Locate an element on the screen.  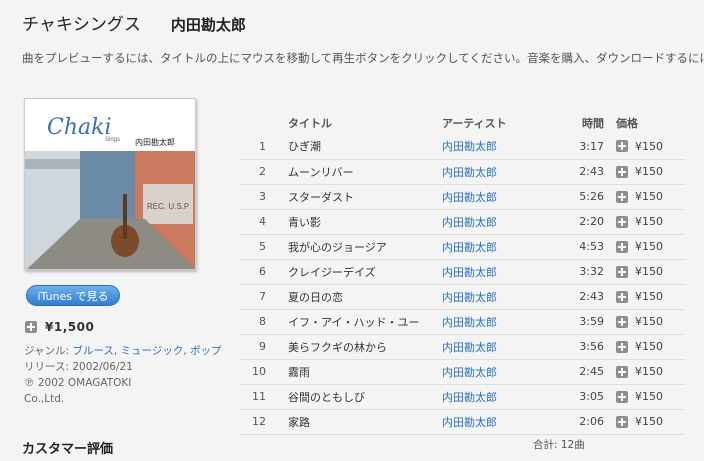
track-number: 4 is located at coordinates (259, 222).